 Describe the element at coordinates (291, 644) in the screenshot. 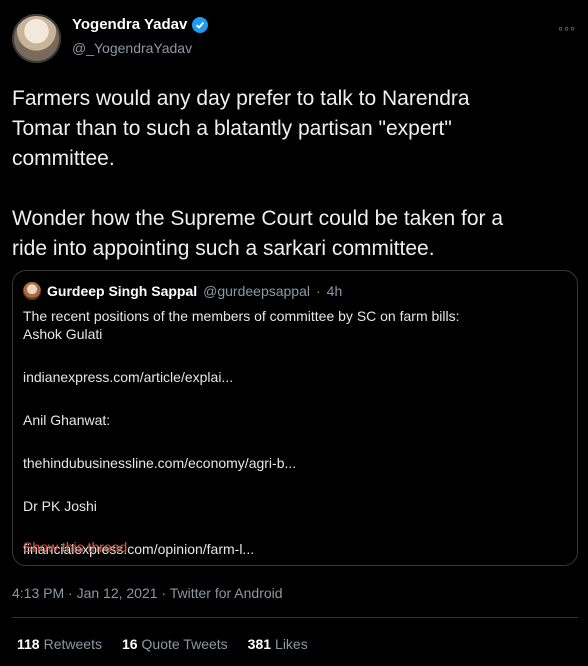

I see `likes-label: Likes` at that location.